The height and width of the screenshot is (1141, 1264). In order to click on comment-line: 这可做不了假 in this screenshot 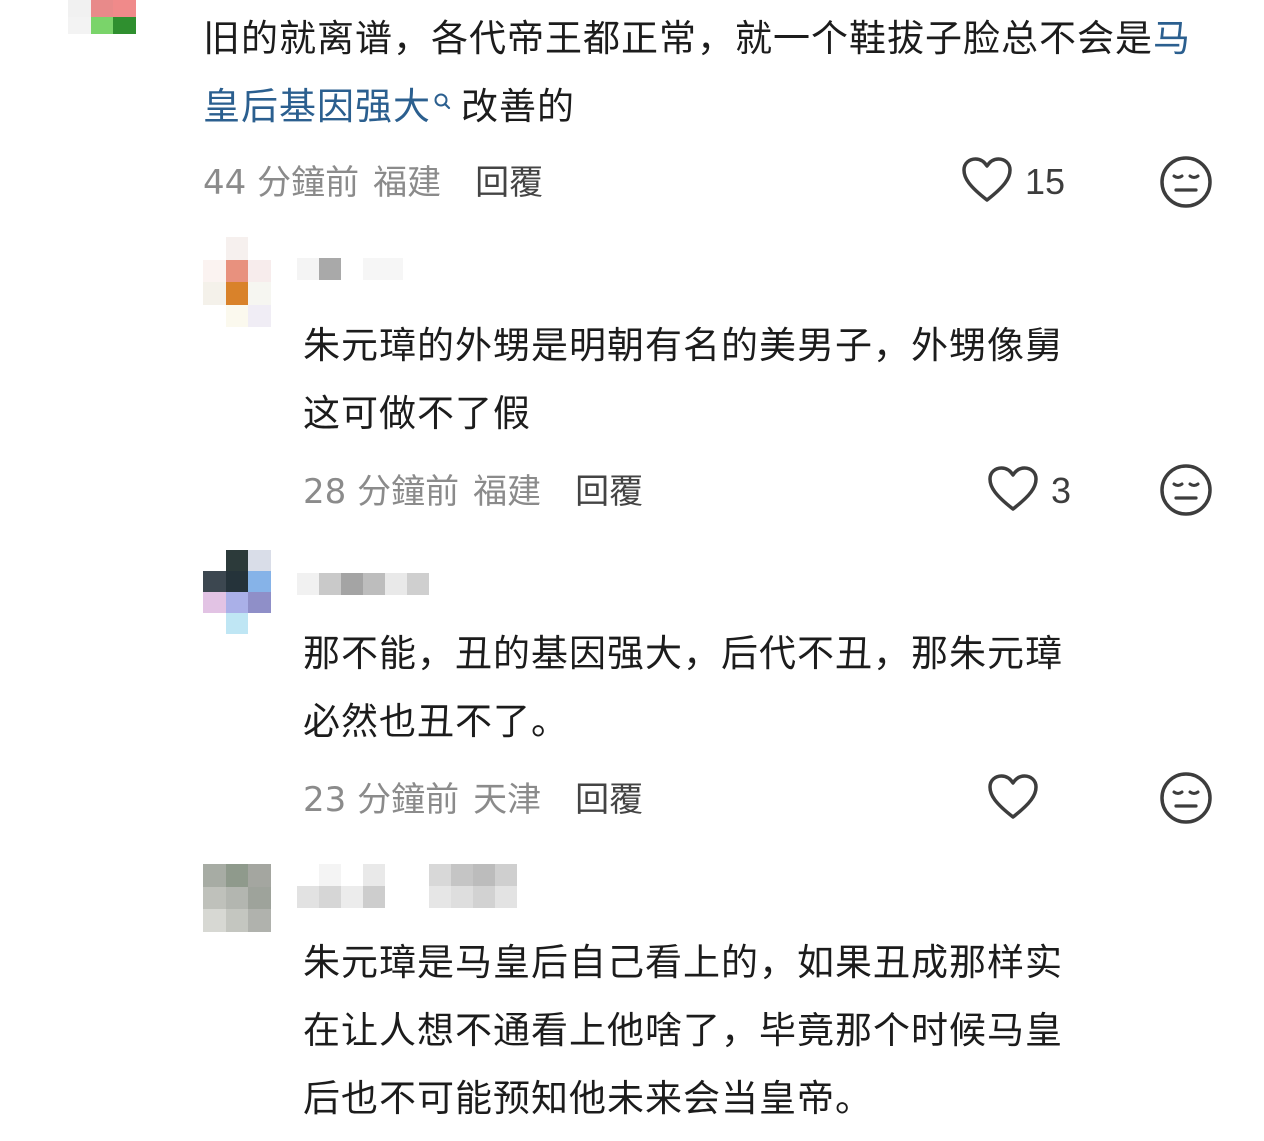, I will do `click(417, 413)`.